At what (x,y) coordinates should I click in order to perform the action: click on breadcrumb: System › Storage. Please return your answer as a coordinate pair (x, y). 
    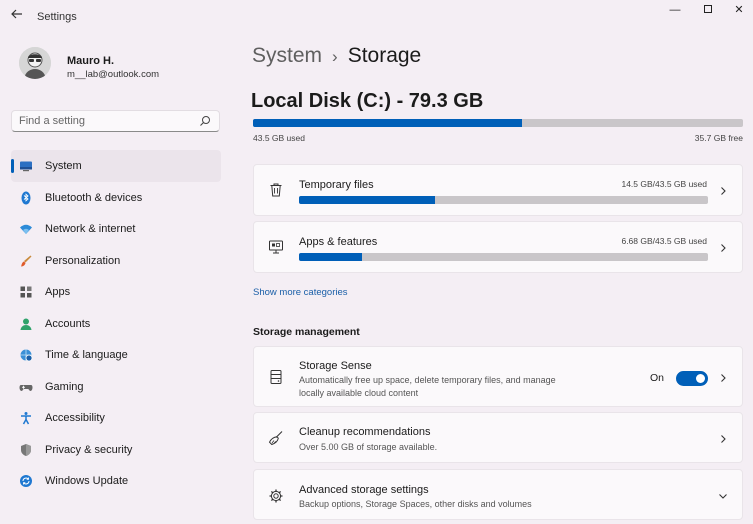
    Looking at the image, I should click on (336, 56).